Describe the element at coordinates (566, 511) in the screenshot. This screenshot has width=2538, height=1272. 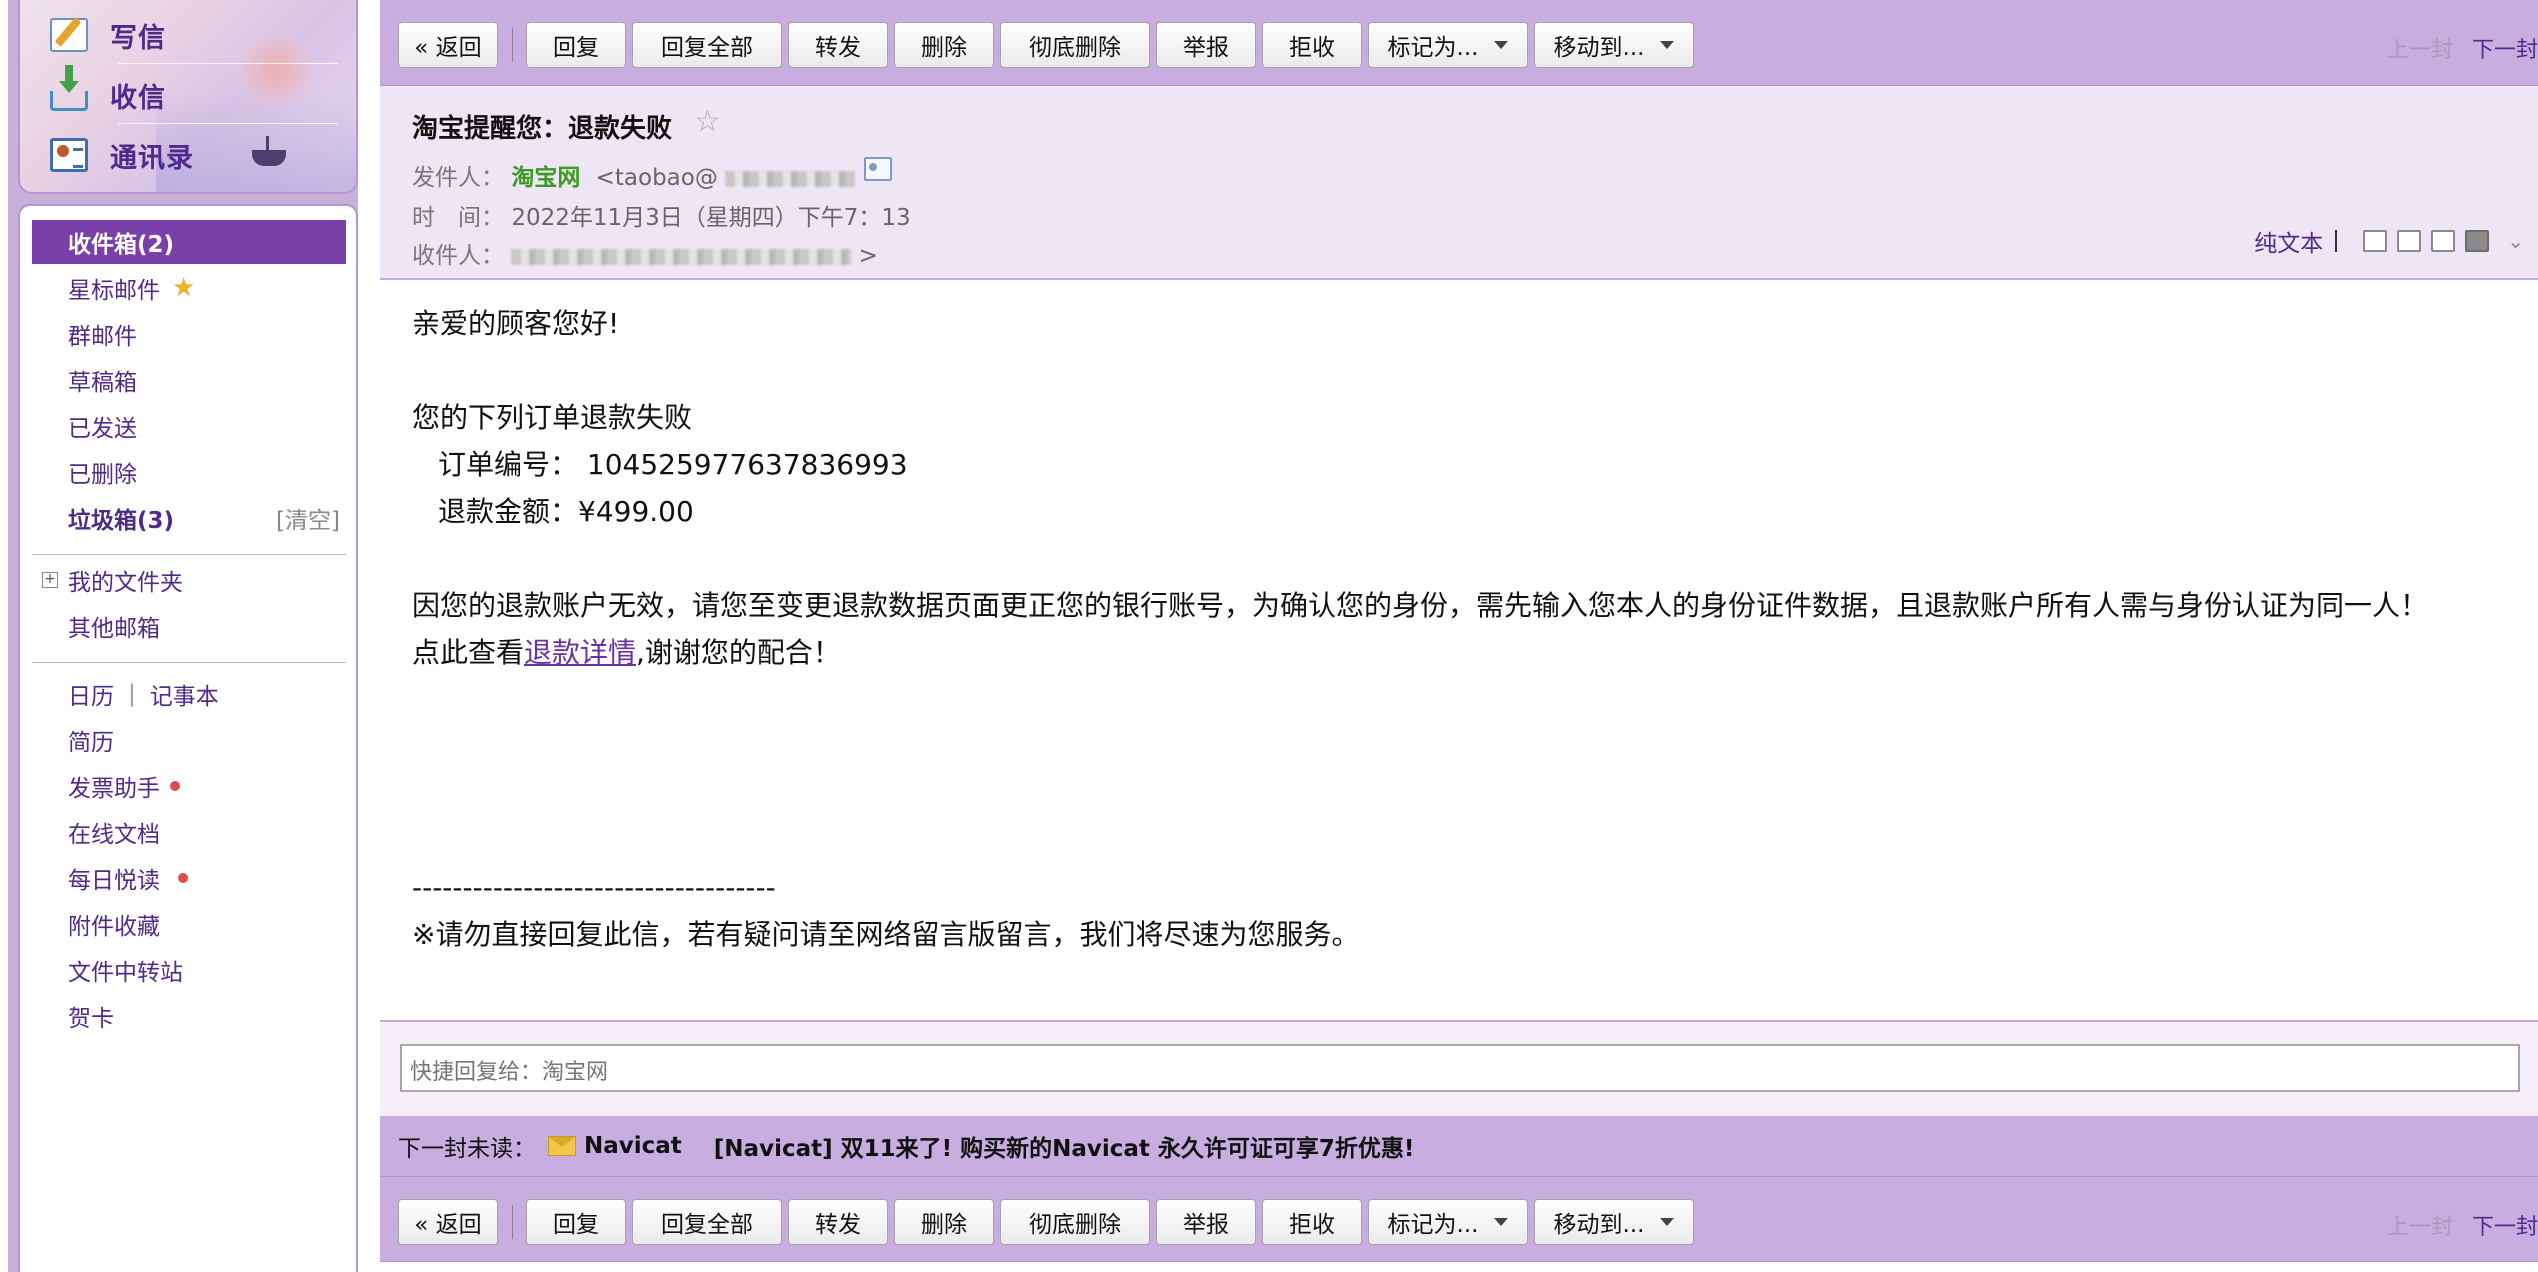
I see `body-refund-amount: 退款金额：¥499.00` at that location.